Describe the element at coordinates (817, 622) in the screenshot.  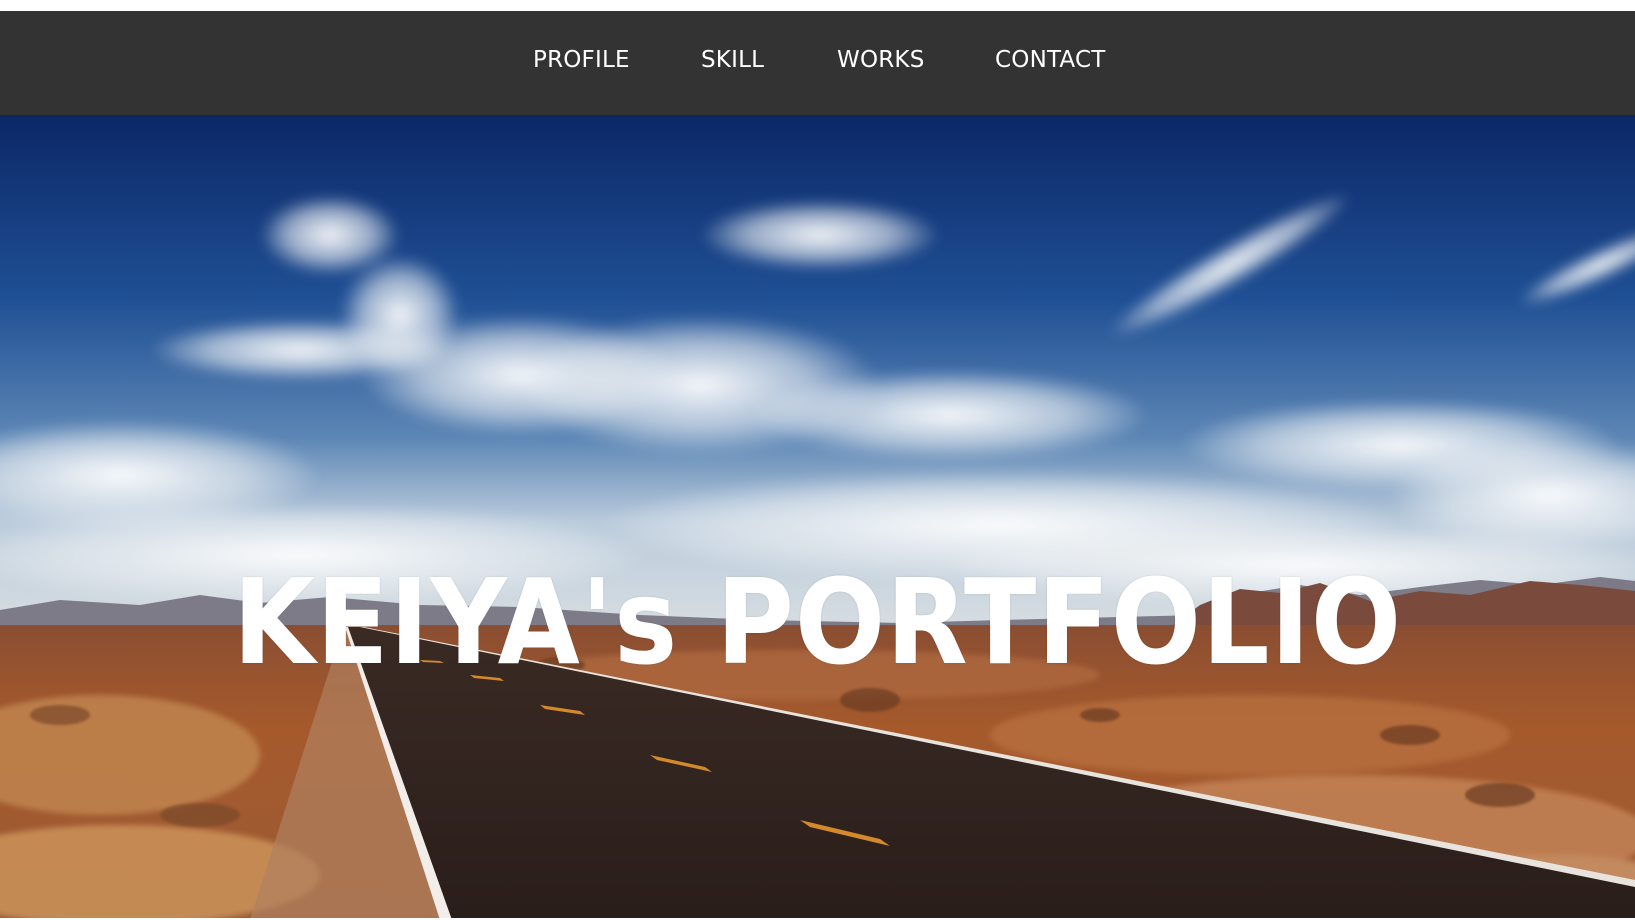
I see `hero-title: KEIYA's PORTFOLIO` at that location.